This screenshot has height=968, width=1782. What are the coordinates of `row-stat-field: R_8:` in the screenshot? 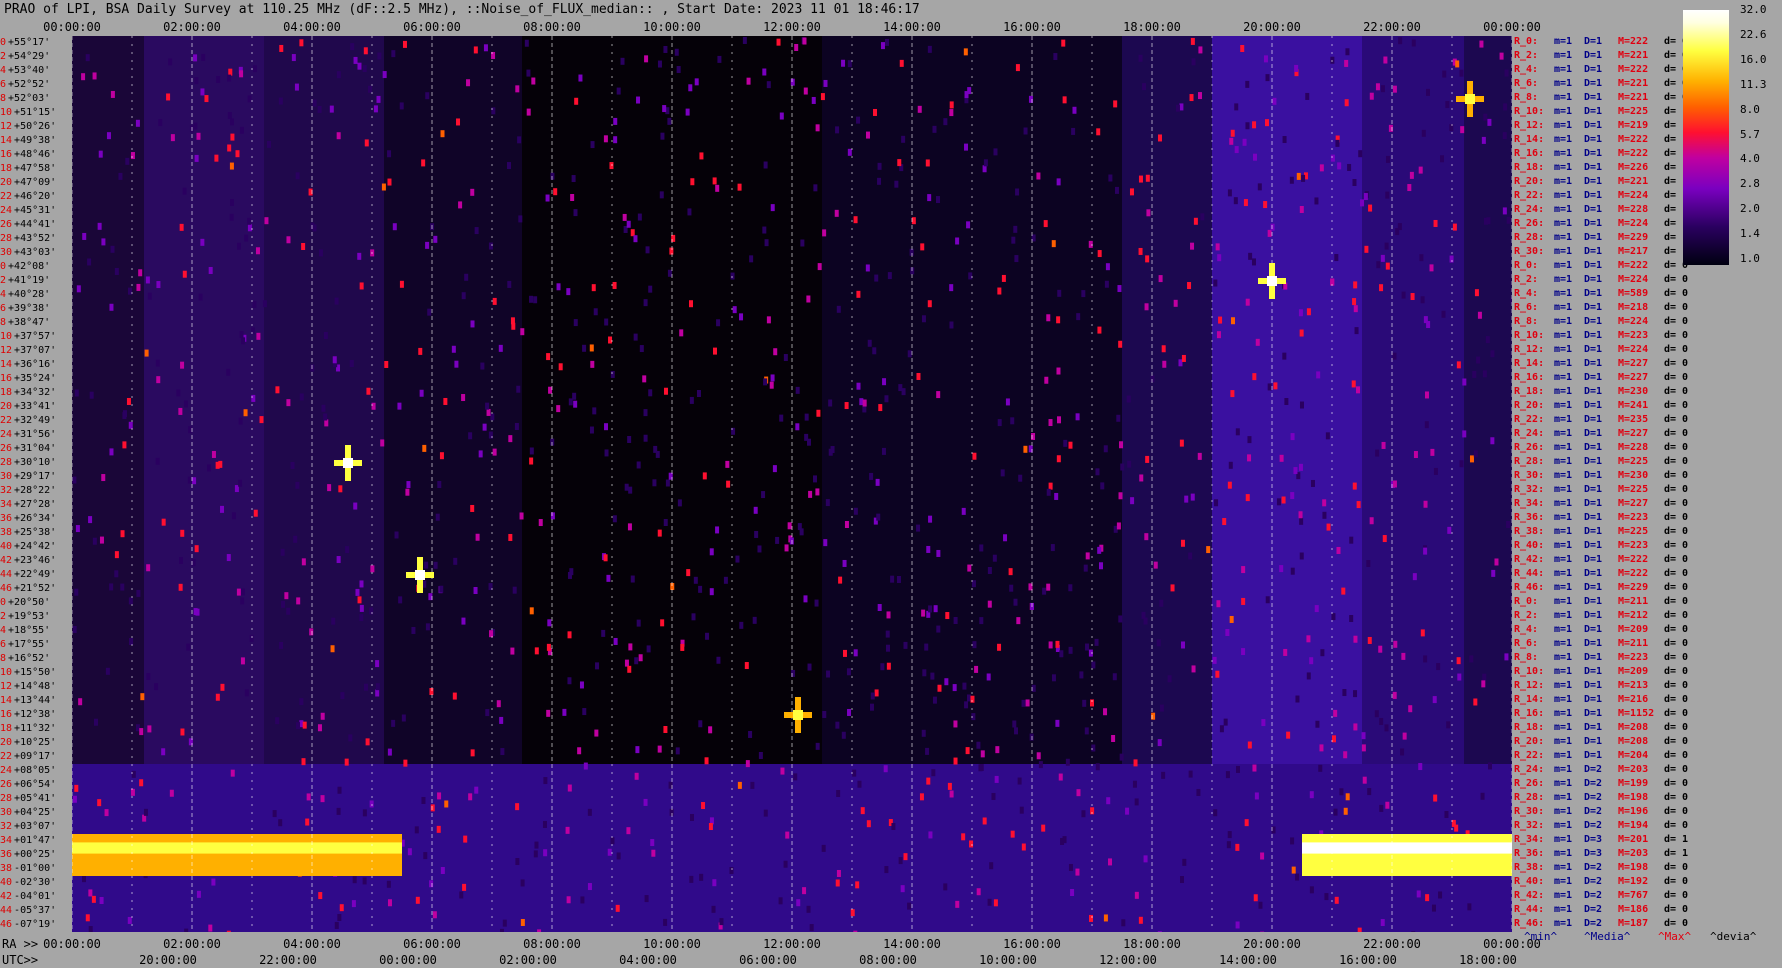 It's located at (1526, 97).